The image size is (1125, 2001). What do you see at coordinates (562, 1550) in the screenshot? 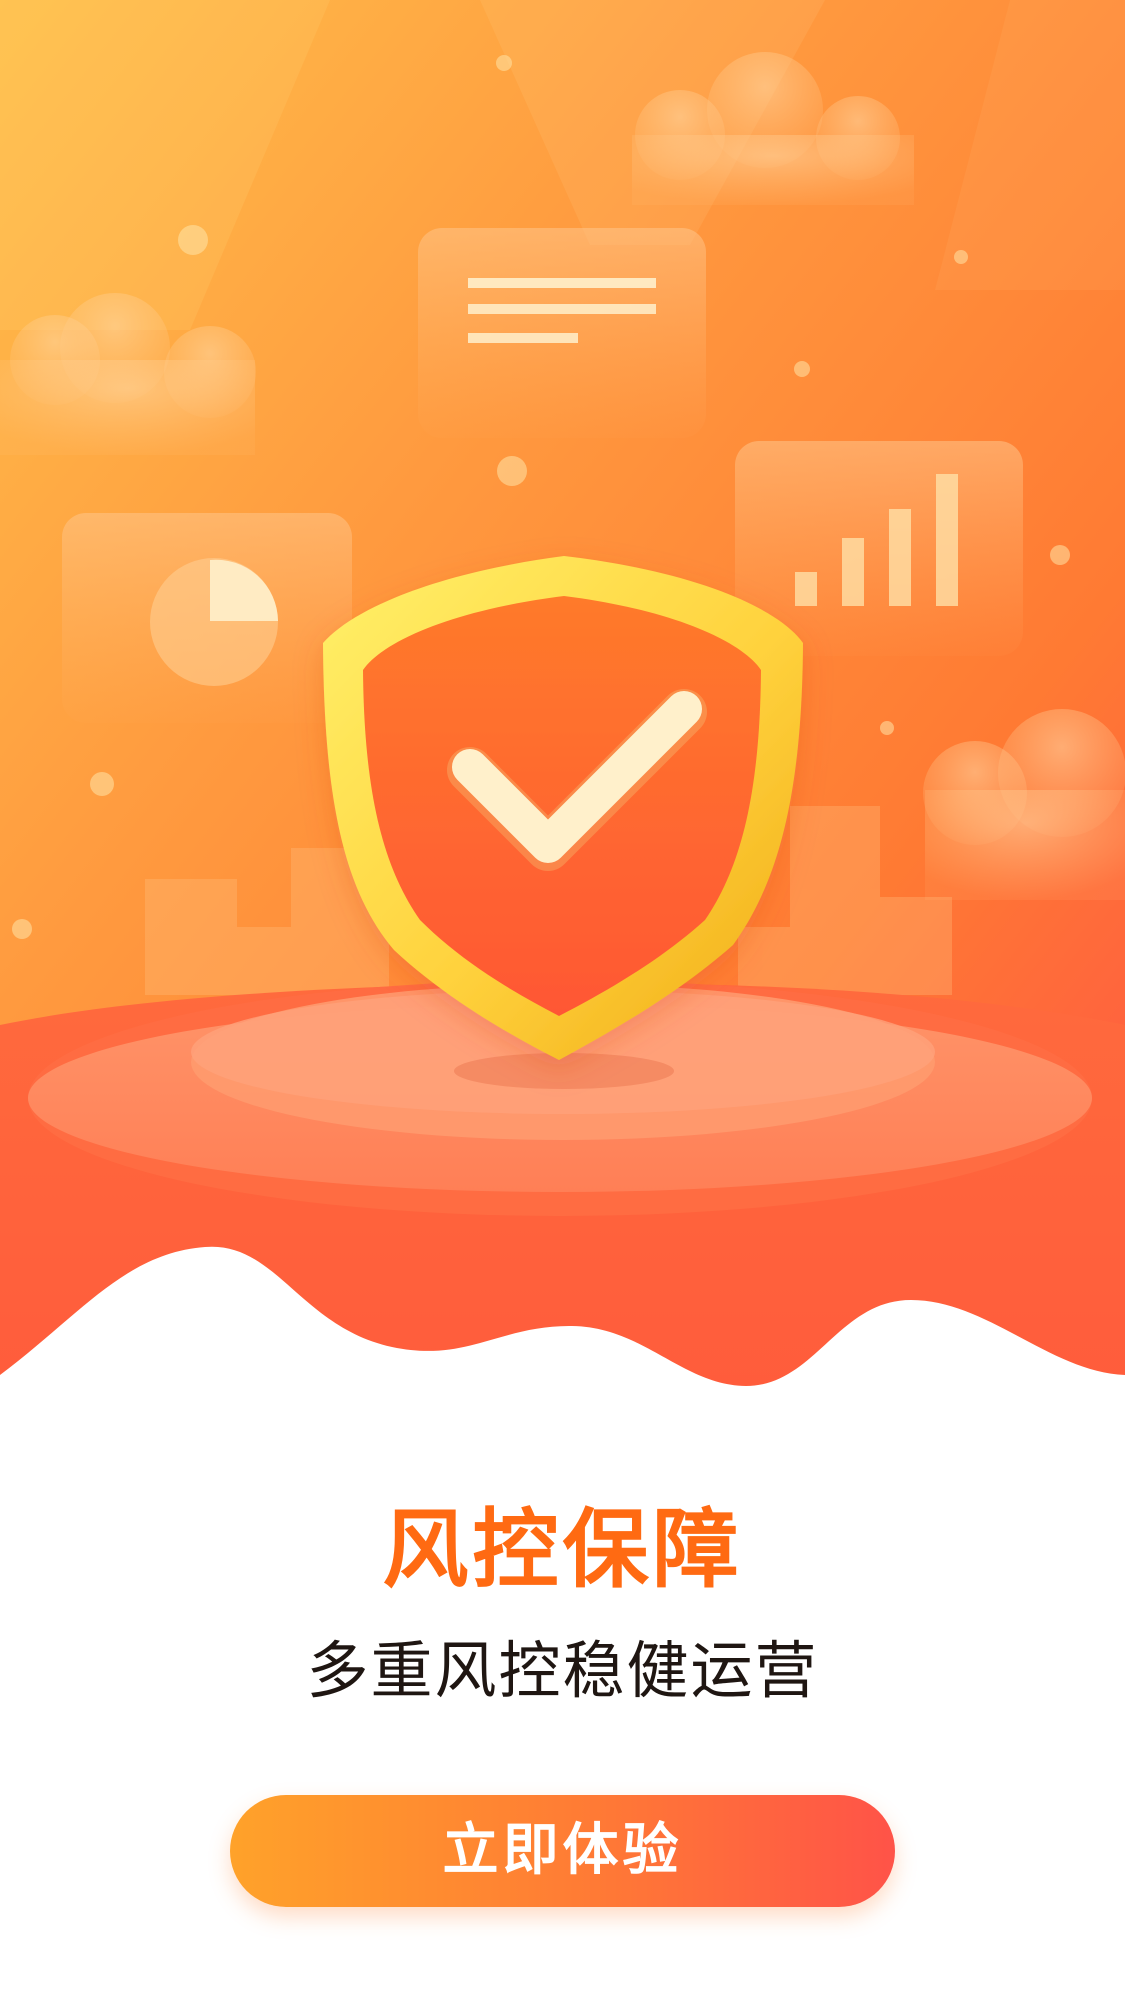
I see `page-title: 风控保障` at bounding box center [562, 1550].